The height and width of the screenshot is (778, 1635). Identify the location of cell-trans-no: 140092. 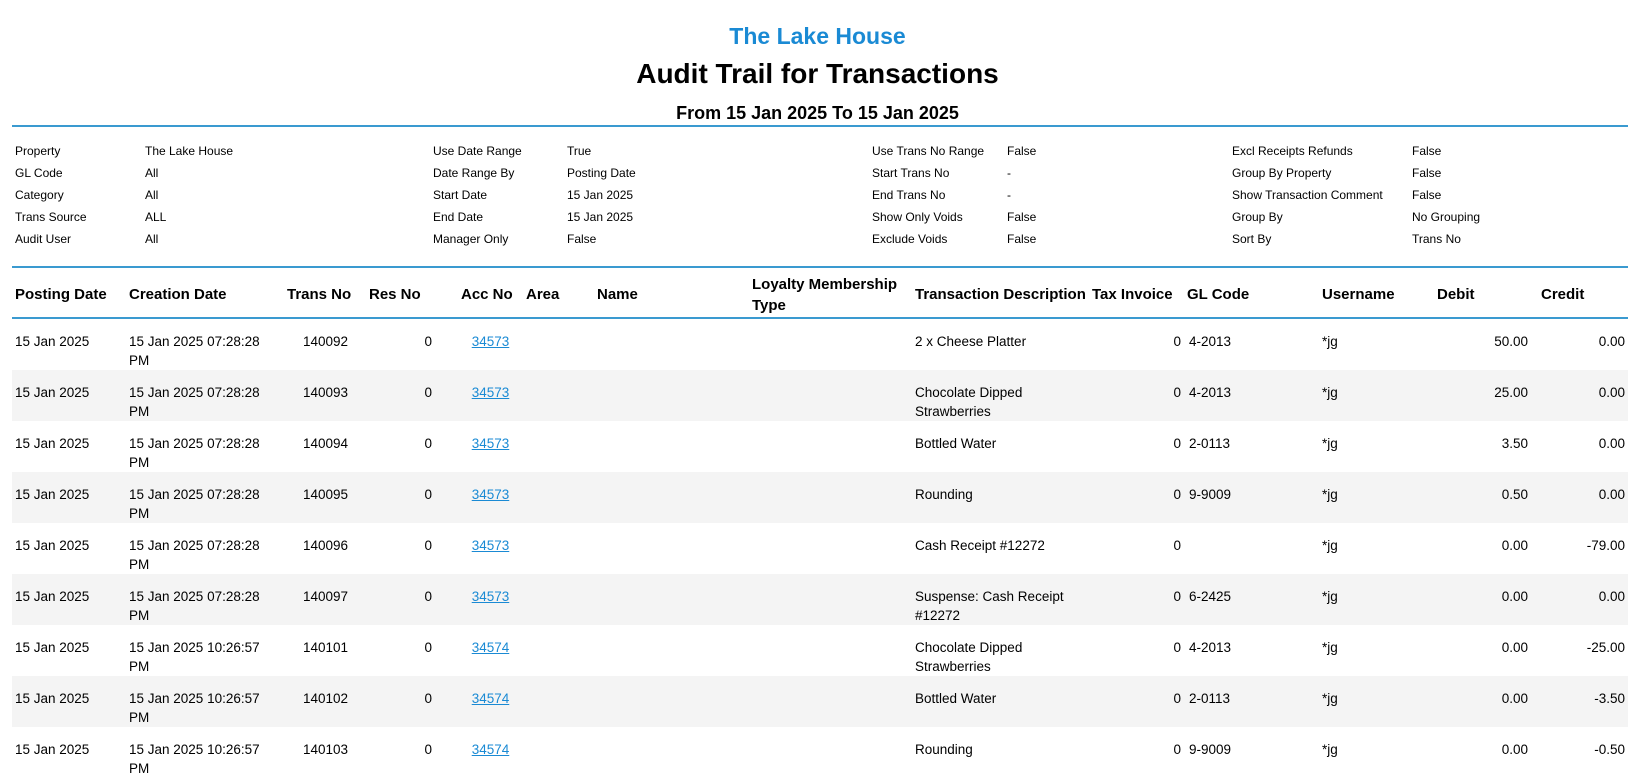
(325, 341).